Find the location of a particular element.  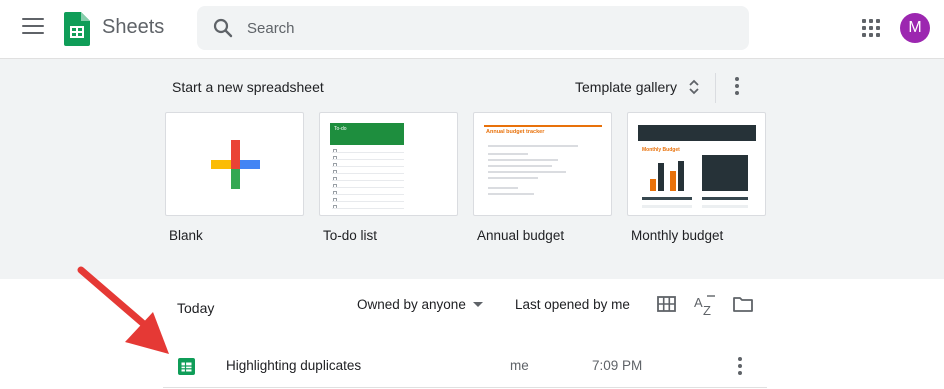

template-thumbnail: Monthly Budget is located at coordinates (696, 164).